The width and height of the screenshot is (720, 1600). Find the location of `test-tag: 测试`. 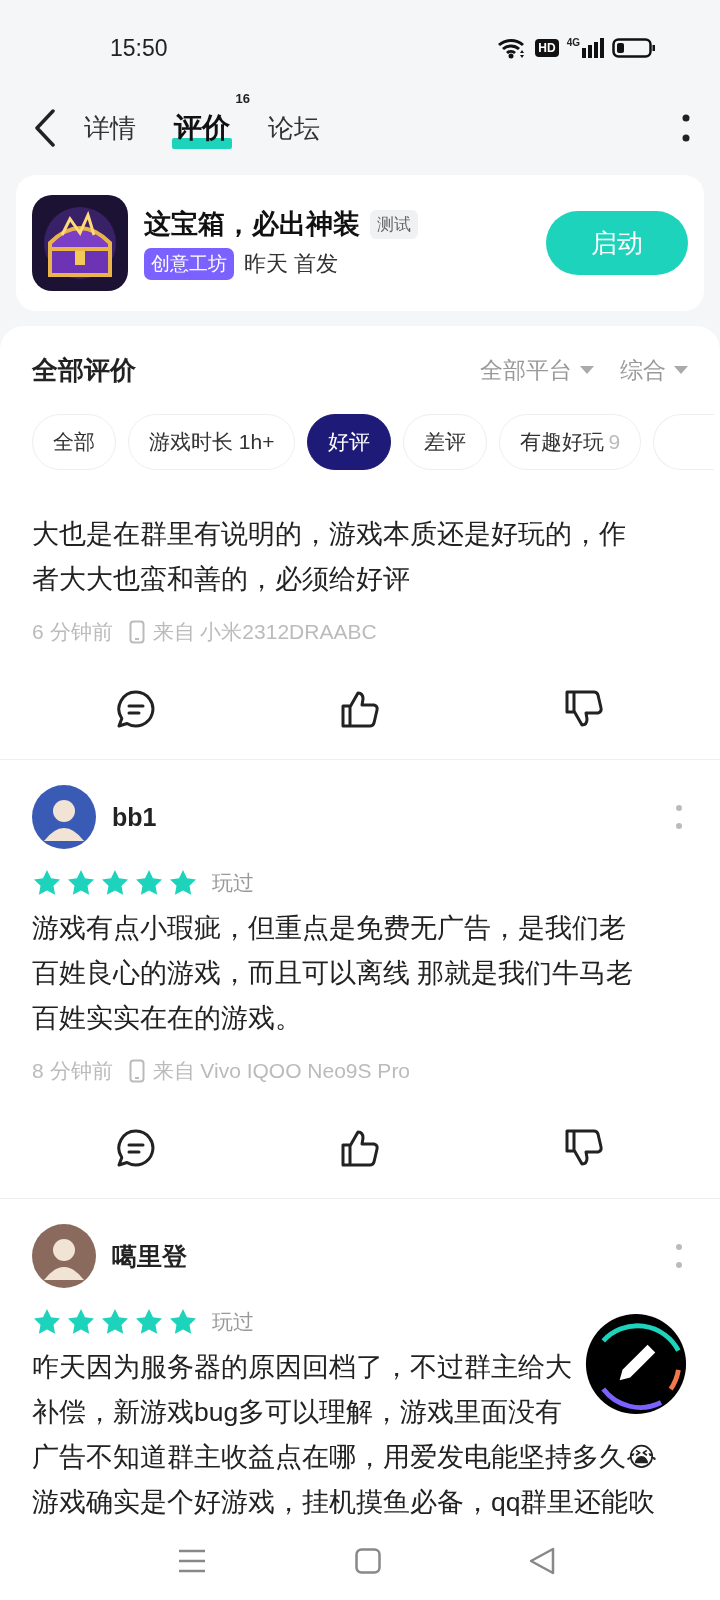

test-tag: 测试 is located at coordinates (394, 224).